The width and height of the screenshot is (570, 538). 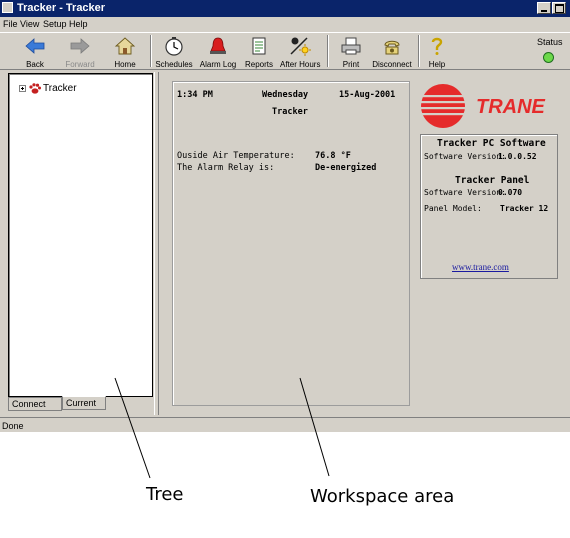 What do you see at coordinates (165, 494) in the screenshot?
I see `tree-callout-label: Tree` at bounding box center [165, 494].